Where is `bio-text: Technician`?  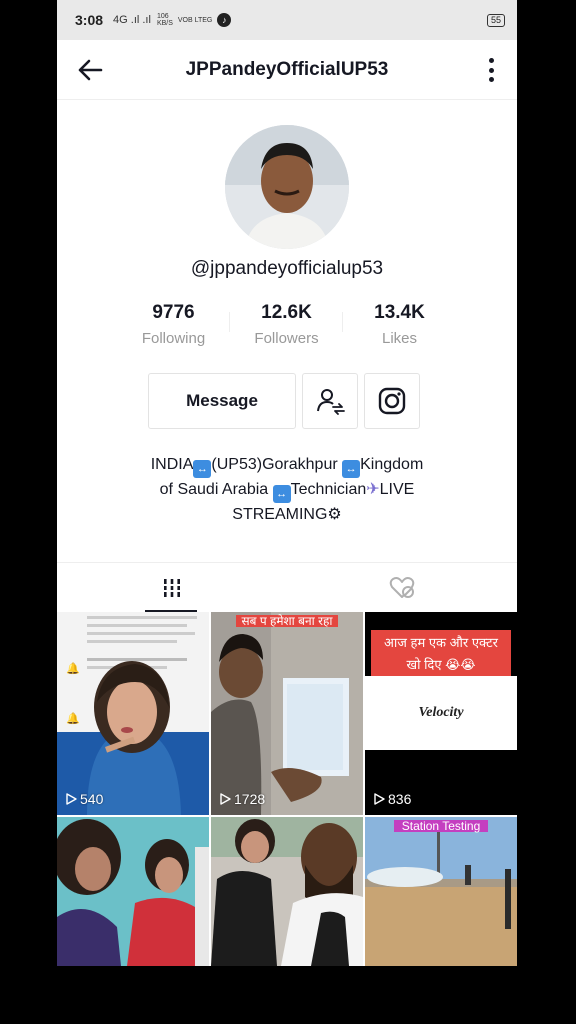
bio-text: Technician is located at coordinates (328, 489).